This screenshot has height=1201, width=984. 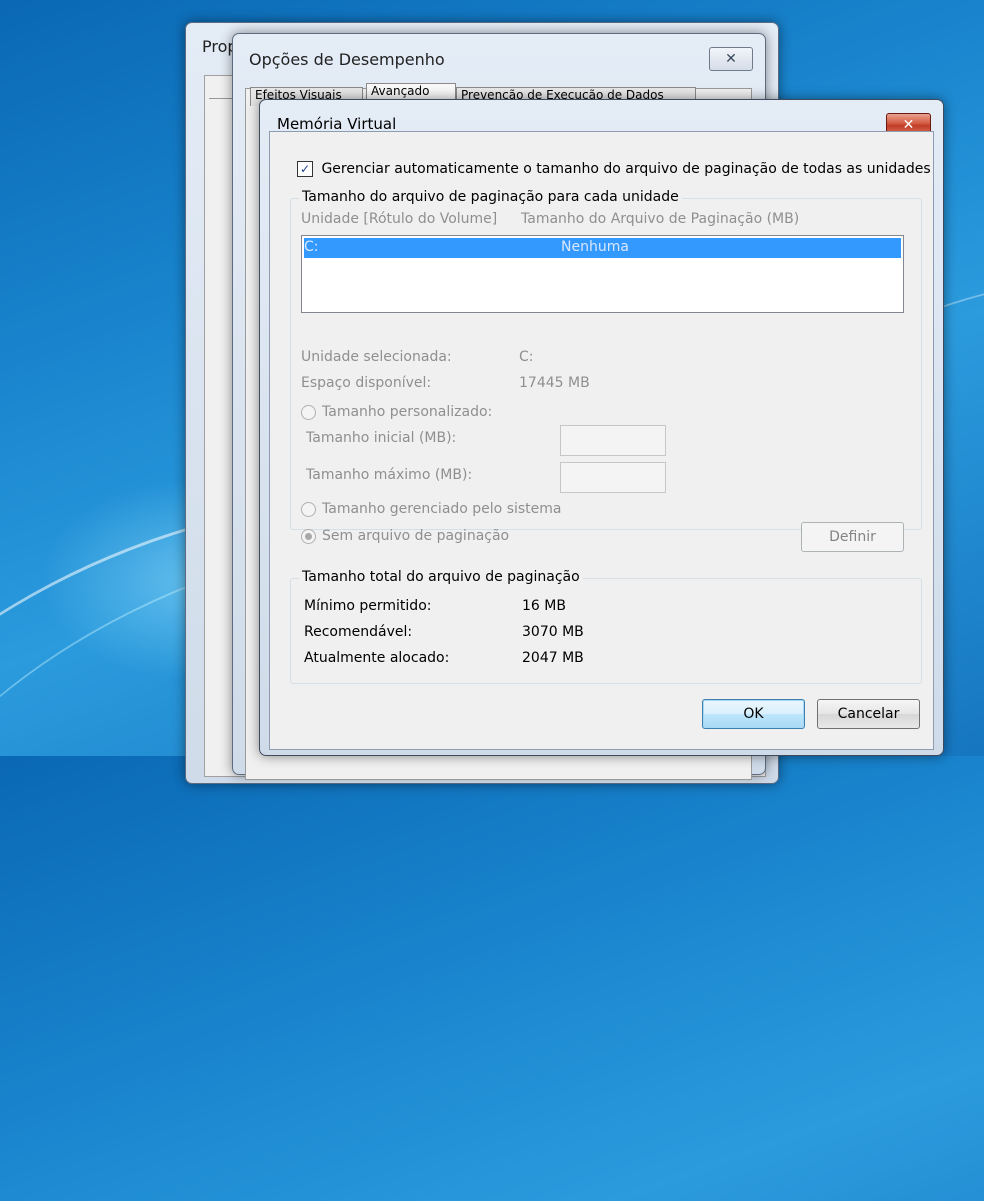 I want to click on free-space-value: 17445 MB, so click(x=554, y=383).